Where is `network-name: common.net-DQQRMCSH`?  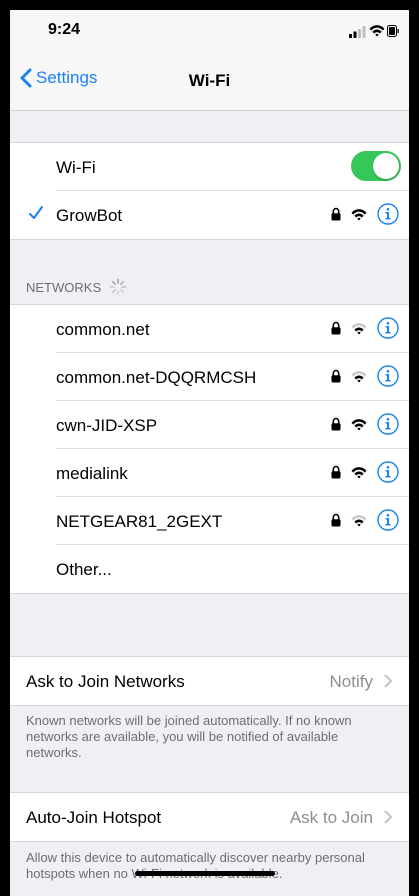
network-name: common.net-DQQRMCSH is located at coordinates (156, 377).